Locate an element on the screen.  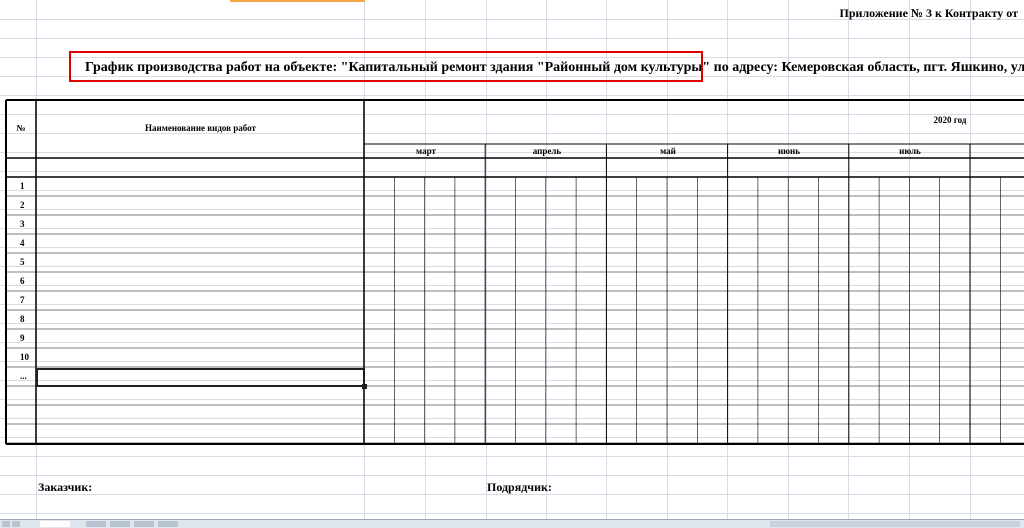
month-header: июнь is located at coordinates (788, 151).